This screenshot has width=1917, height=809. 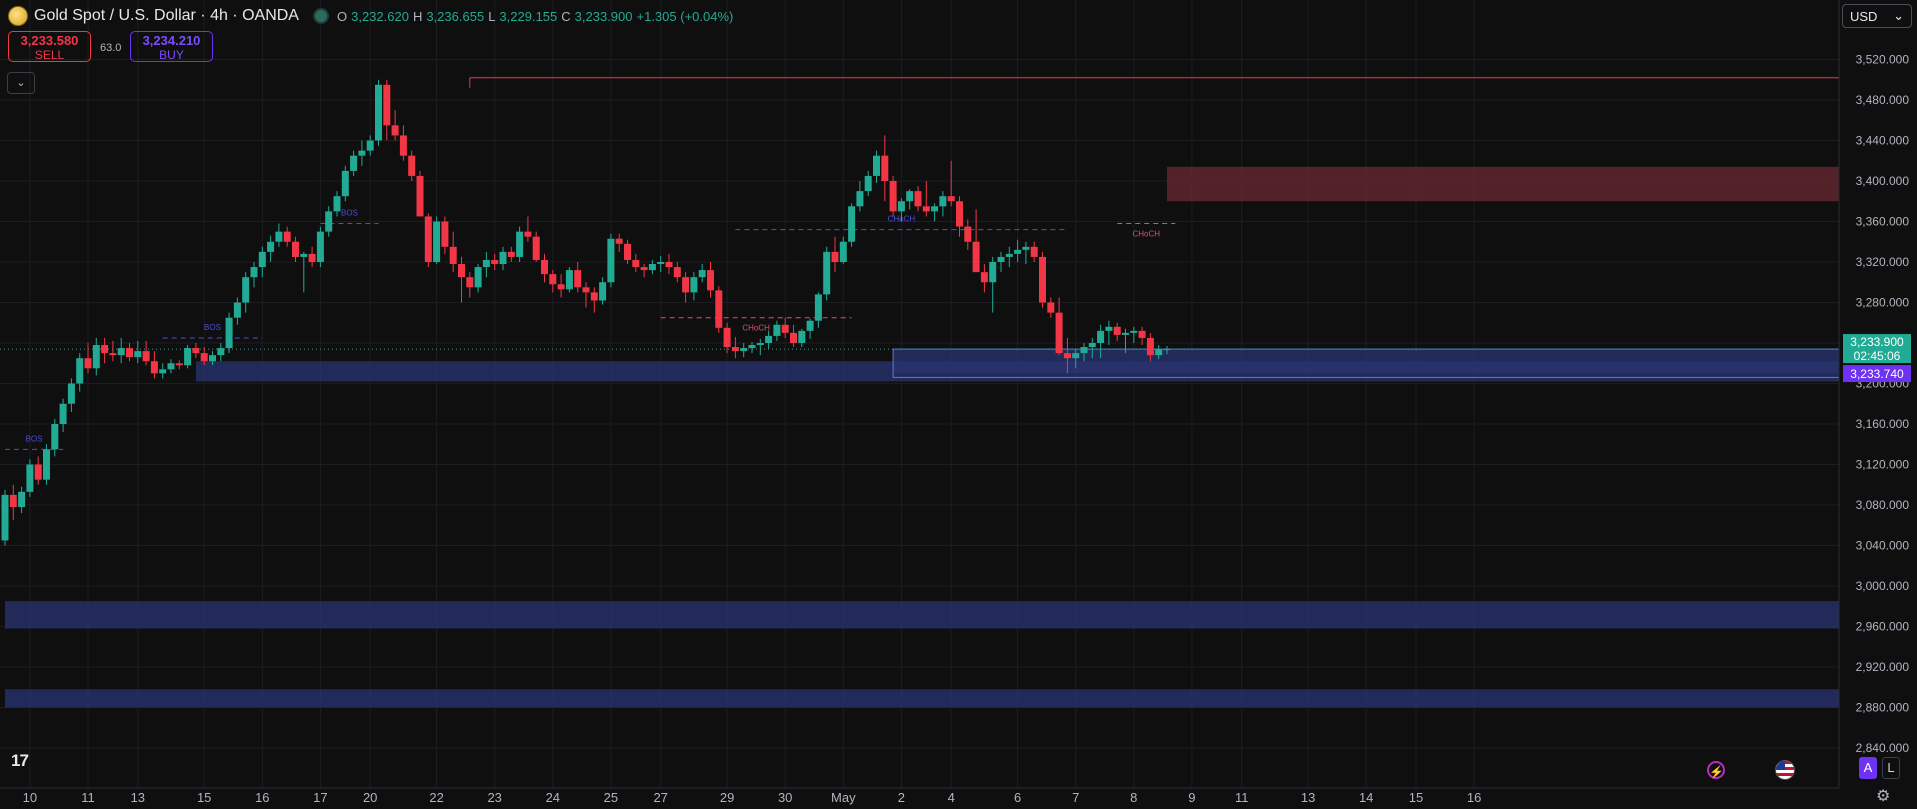 What do you see at coordinates (171, 40) in the screenshot?
I see `buy-price: 3,234.210` at bounding box center [171, 40].